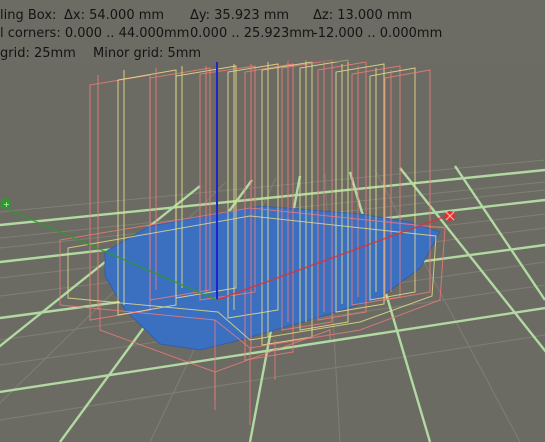  Describe the element at coordinates (450, 216) in the screenshot. I see `x-axis-marker-icon` at that location.